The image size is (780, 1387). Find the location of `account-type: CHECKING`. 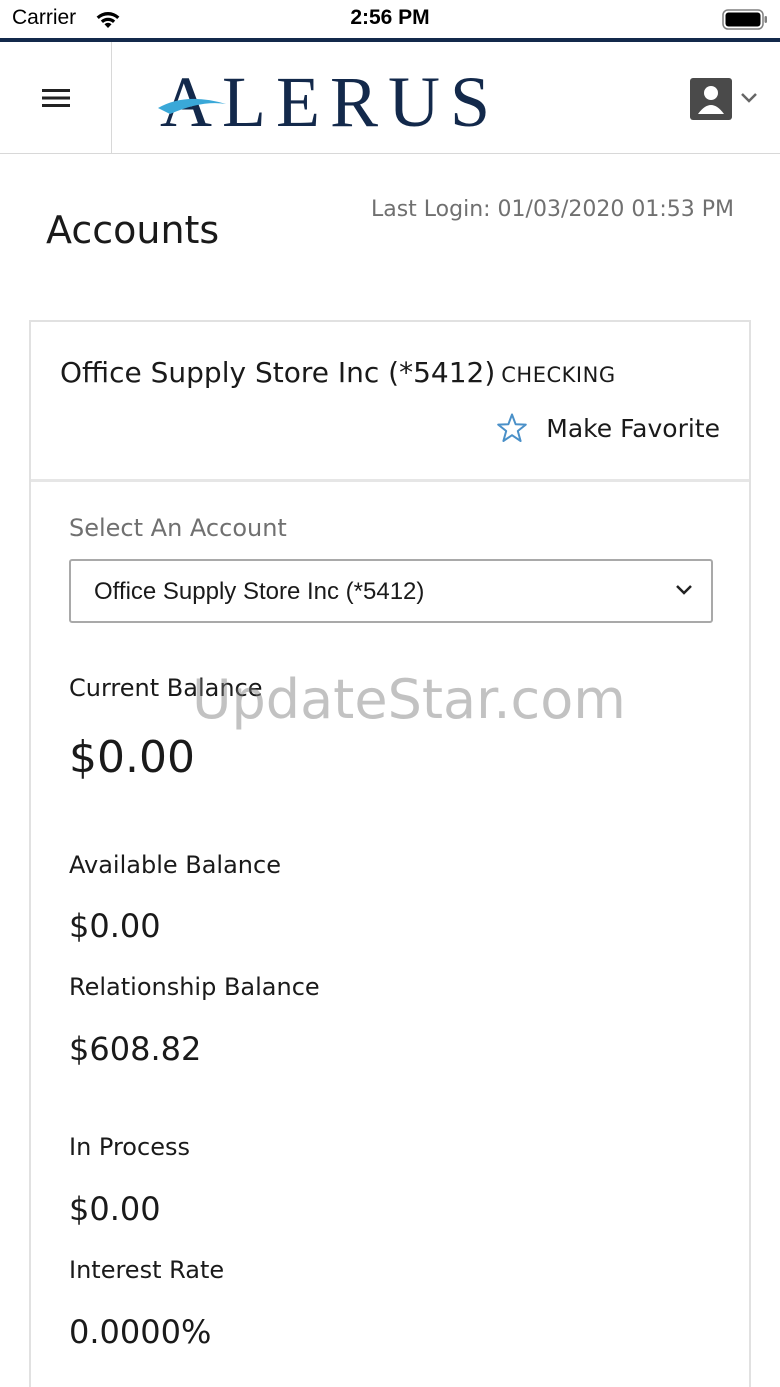

account-type: CHECKING is located at coordinates (558, 375).